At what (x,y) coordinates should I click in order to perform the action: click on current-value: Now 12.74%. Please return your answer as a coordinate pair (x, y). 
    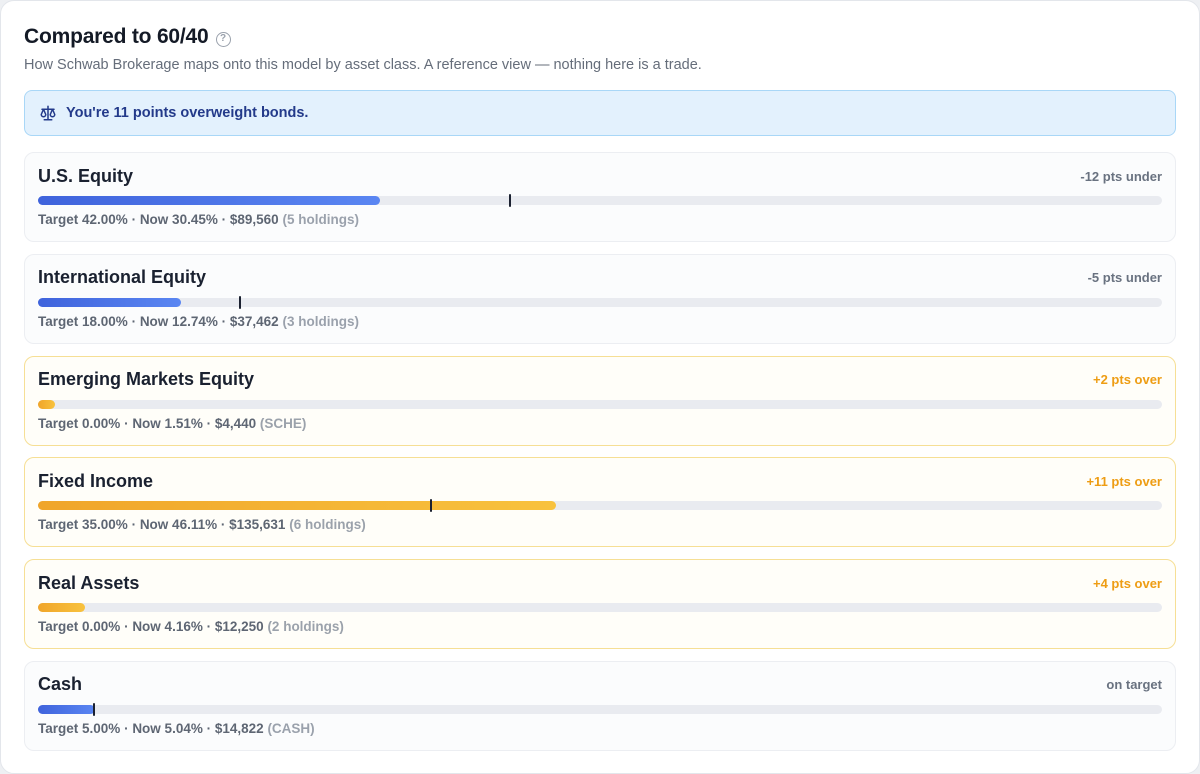
    Looking at the image, I should click on (178, 321).